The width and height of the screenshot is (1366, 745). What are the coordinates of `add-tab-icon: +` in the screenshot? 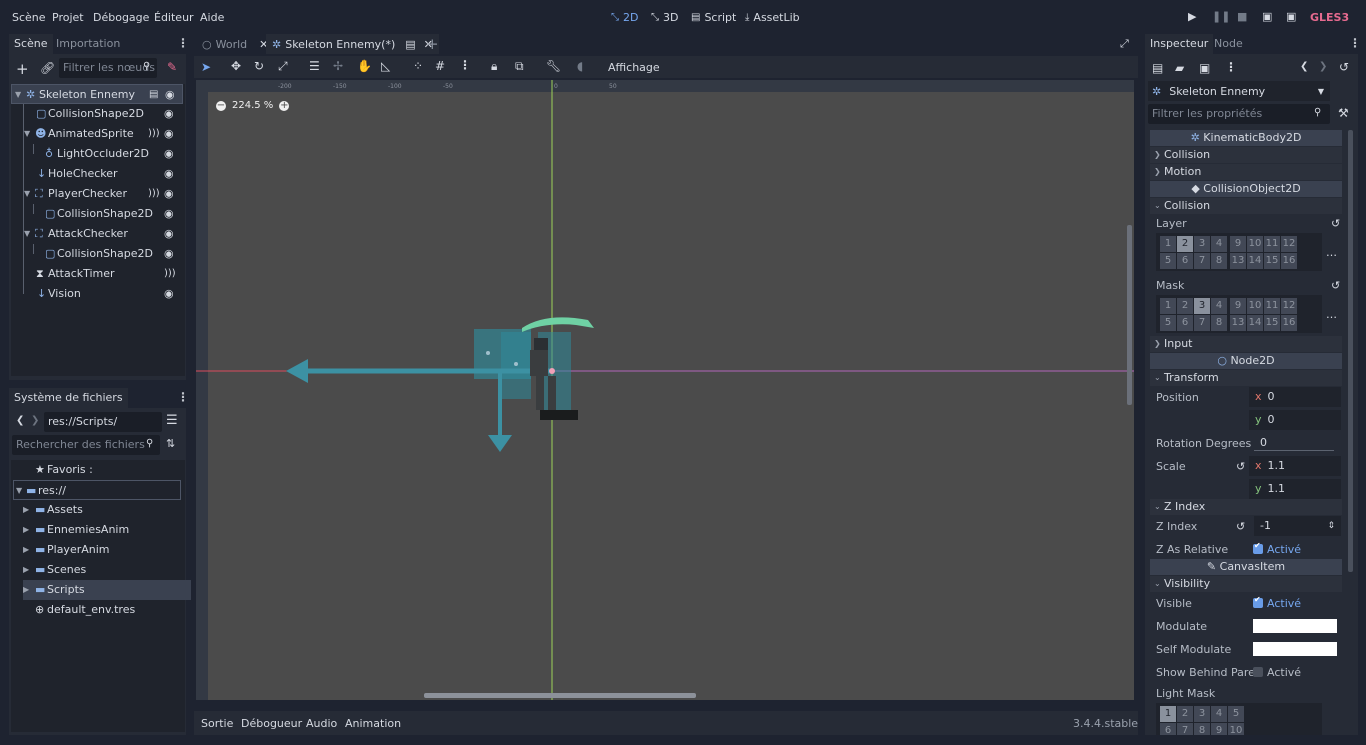 It's located at (432, 44).